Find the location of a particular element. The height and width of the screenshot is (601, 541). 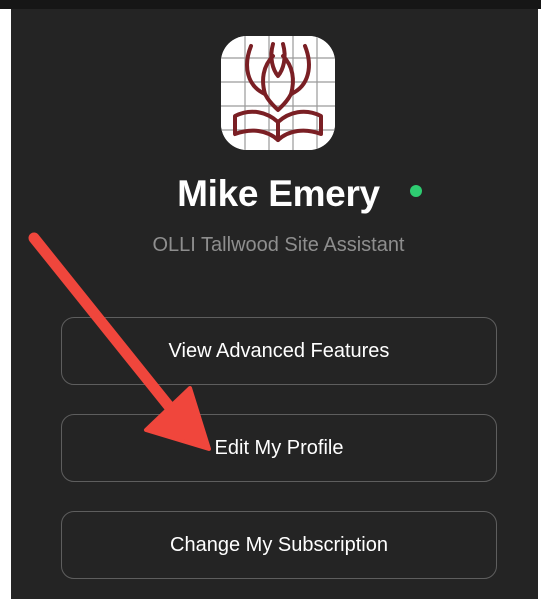

avatar is located at coordinates (278, 93).